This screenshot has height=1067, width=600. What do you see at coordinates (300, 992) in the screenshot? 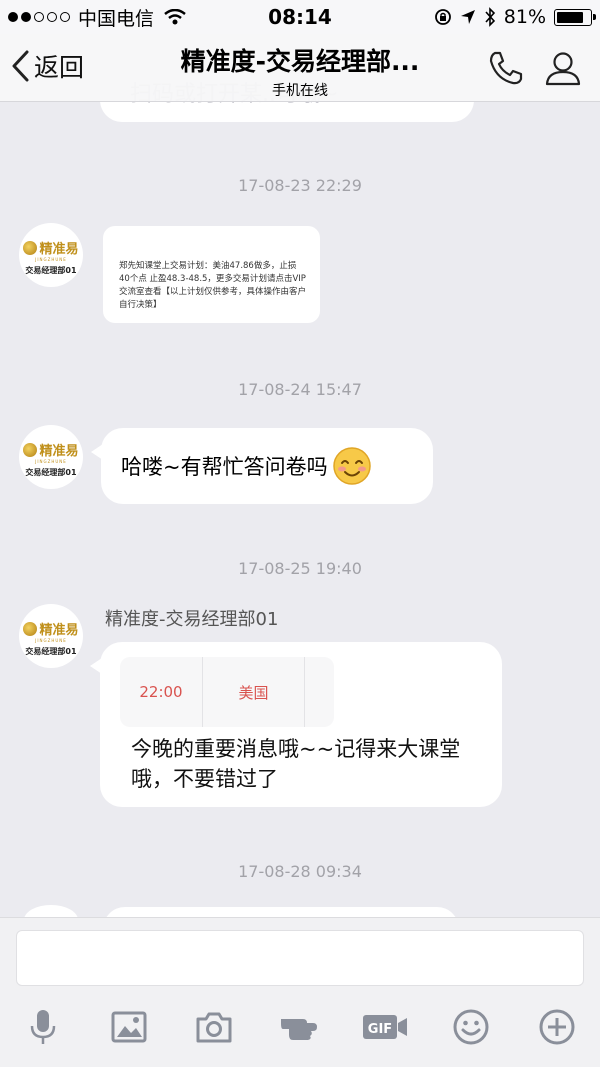
I see `input-area: GIF` at bounding box center [300, 992].